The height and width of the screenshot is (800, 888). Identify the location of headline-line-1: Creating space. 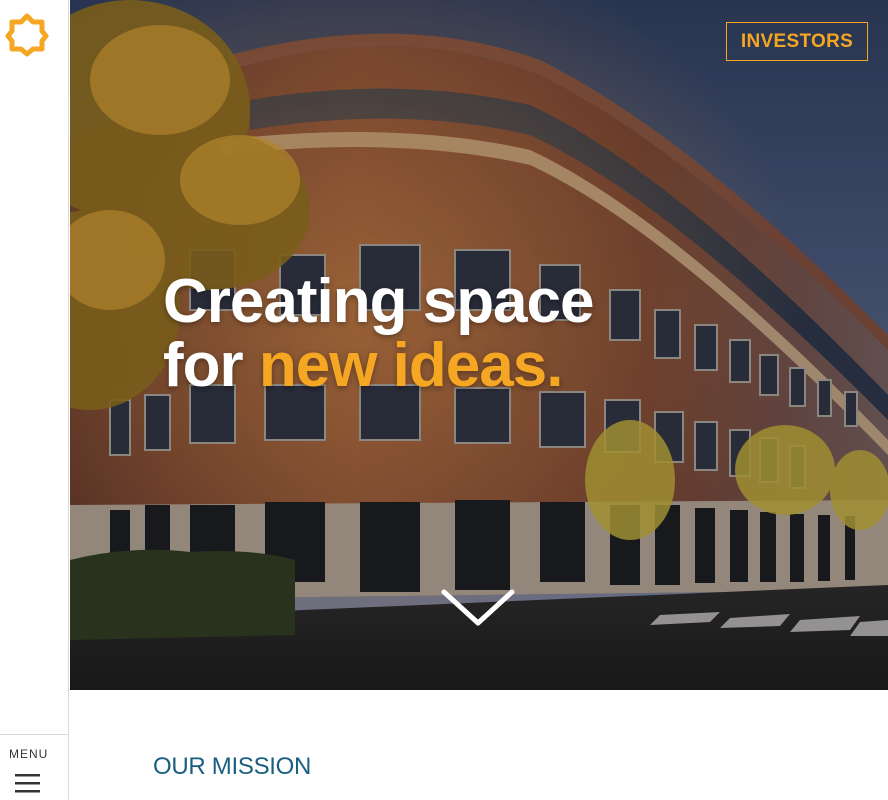
(379, 301).